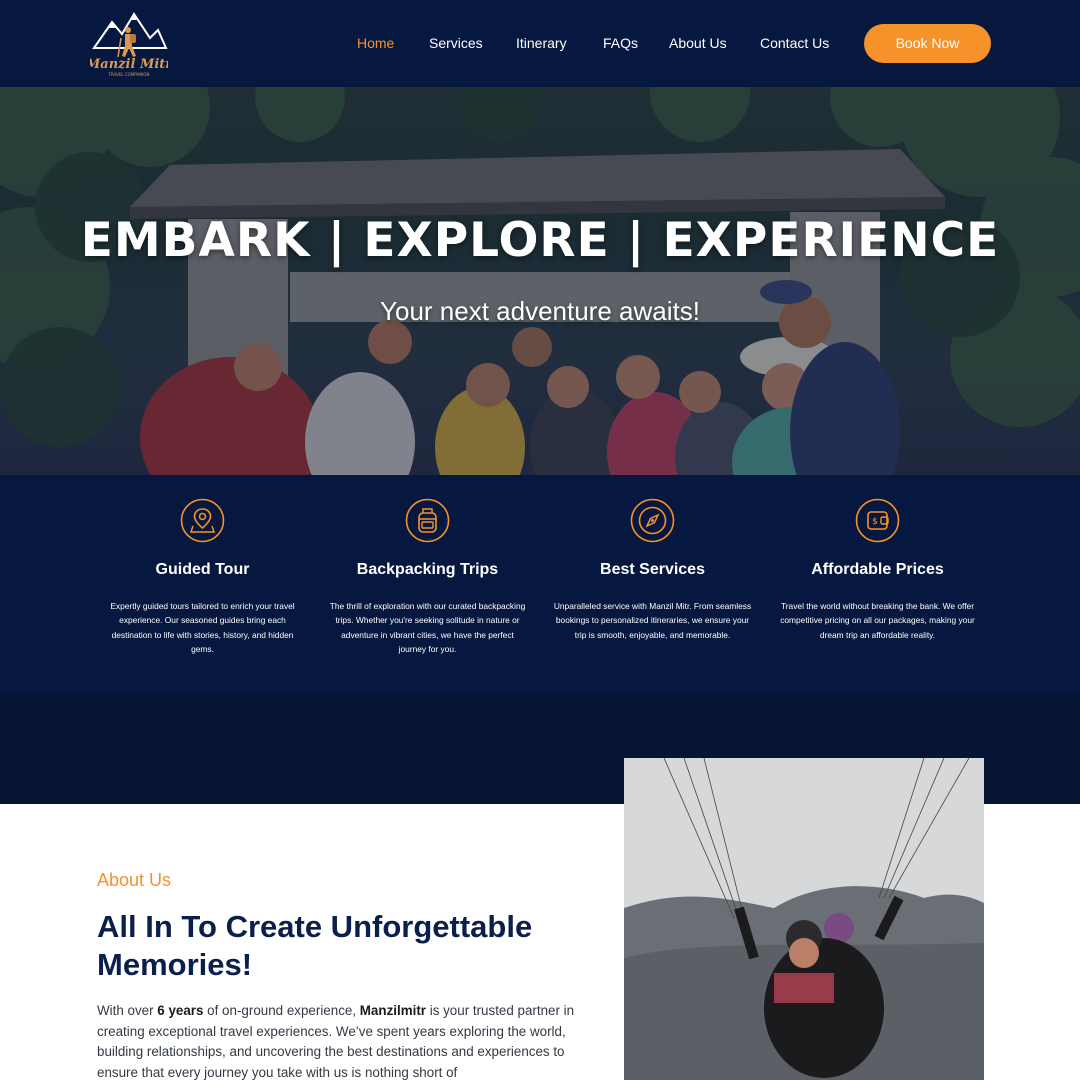  I want to click on feature-title: Best Services, so click(652, 569).